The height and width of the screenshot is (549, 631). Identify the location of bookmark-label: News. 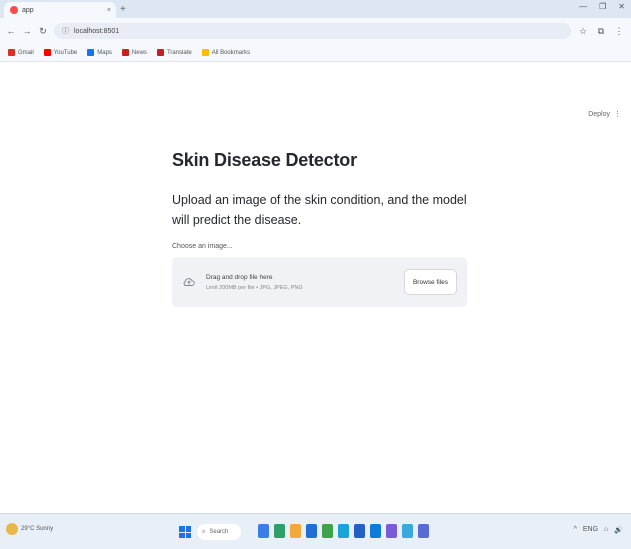
(139, 52).